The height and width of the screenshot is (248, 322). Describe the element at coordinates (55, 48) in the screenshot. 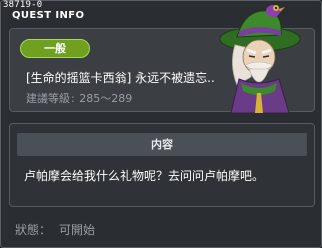

I see `category-badge: 一般` at that location.